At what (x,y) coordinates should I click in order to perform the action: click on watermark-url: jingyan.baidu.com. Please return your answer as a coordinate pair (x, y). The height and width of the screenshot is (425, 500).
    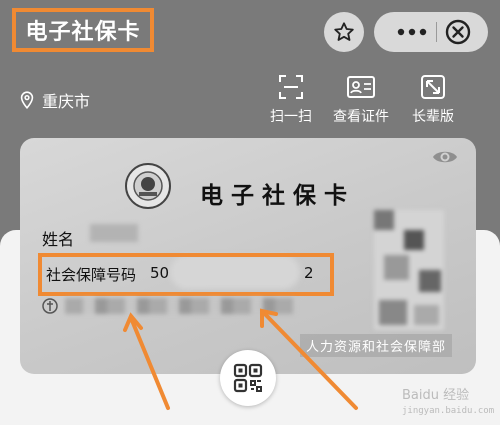
    Looking at the image, I should click on (448, 411).